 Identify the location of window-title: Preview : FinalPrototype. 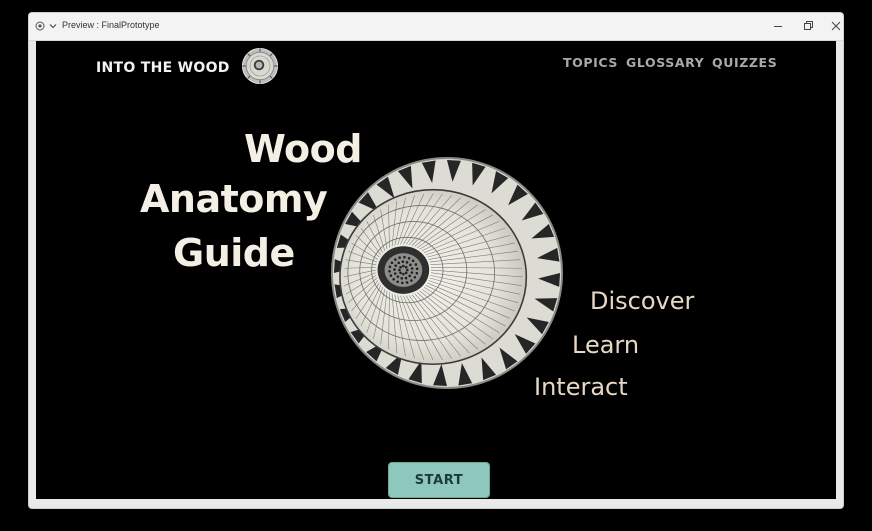
(111, 25).